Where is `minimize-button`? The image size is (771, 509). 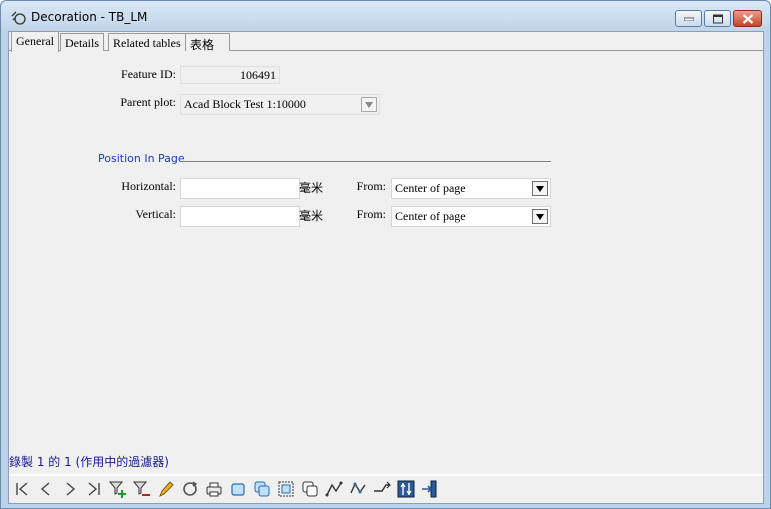
minimize-button is located at coordinates (688, 18).